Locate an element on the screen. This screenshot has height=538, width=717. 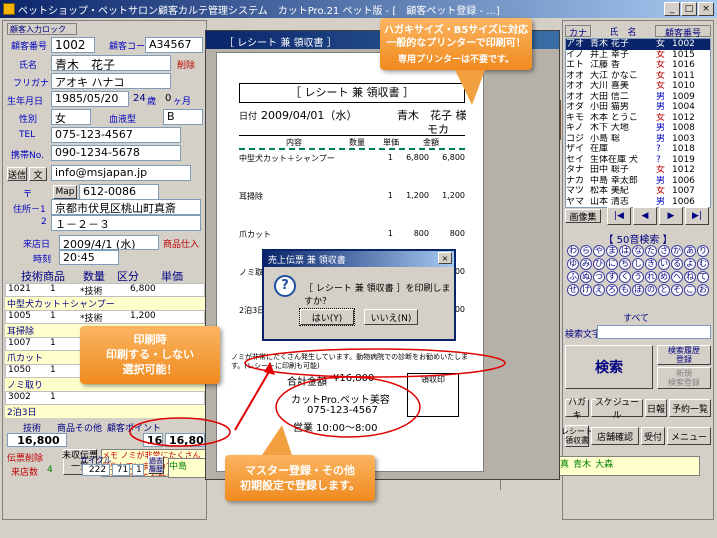
shop-highlight is located at coordinates (348, 407).